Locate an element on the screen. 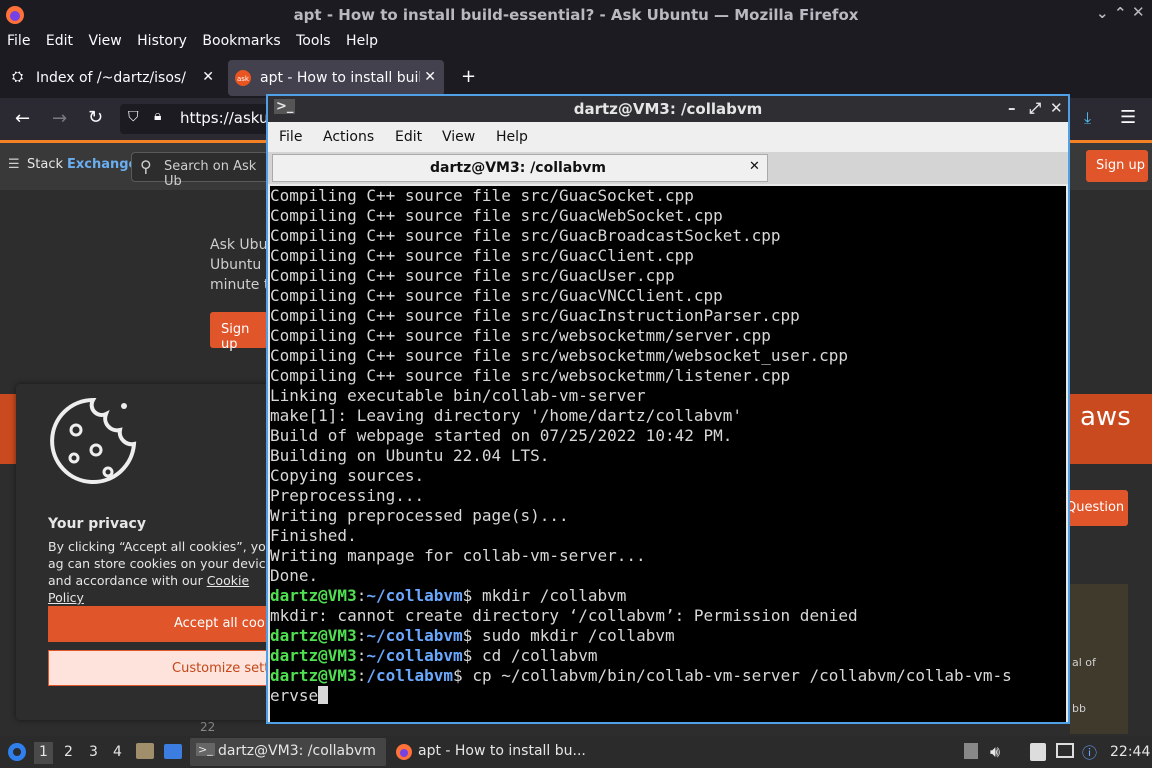 The image size is (1152, 768). site-search-input: ⚲ Search on Ask Ub is located at coordinates (201, 170).